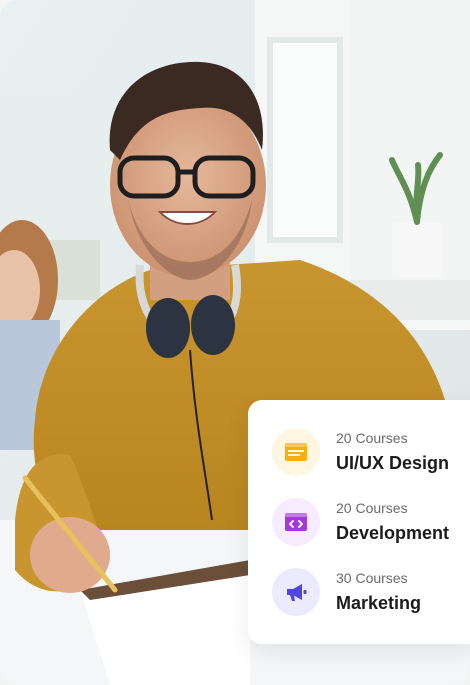 This screenshot has height=685, width=470. What do you see at coordinates (393, 463) in the screenshot?
I see `course-title: UI/UX Design` at bounding box center [393, 463].